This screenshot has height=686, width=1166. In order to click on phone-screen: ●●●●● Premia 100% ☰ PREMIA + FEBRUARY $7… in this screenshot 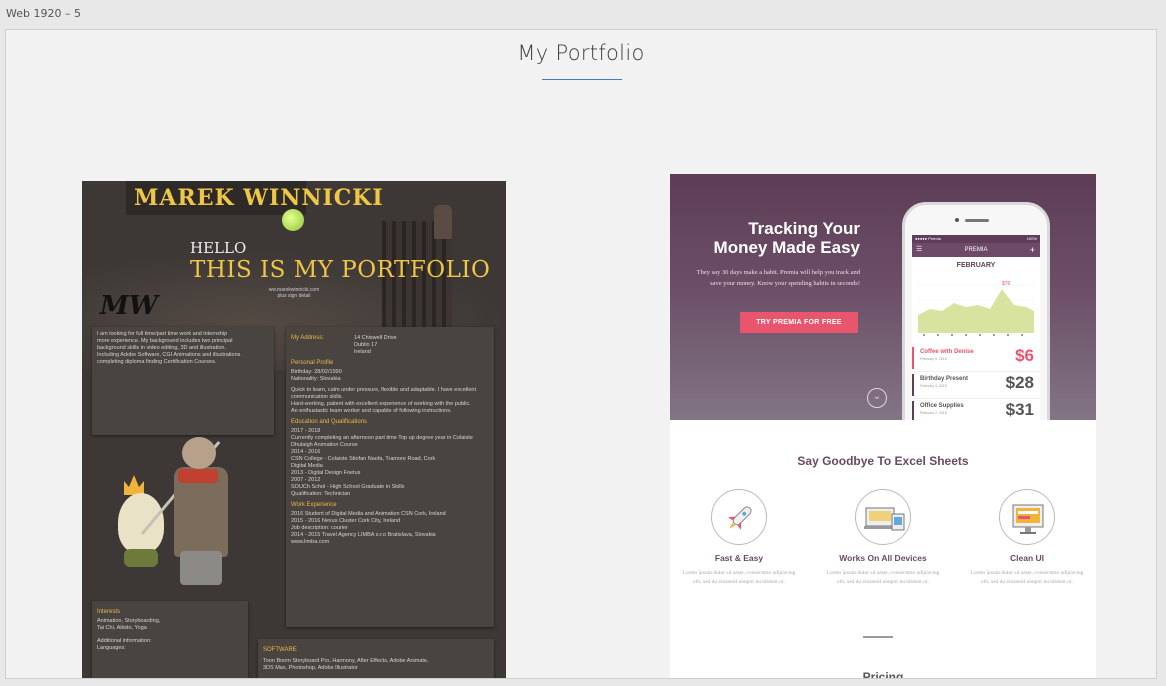, I will do `click(976, 327)`.